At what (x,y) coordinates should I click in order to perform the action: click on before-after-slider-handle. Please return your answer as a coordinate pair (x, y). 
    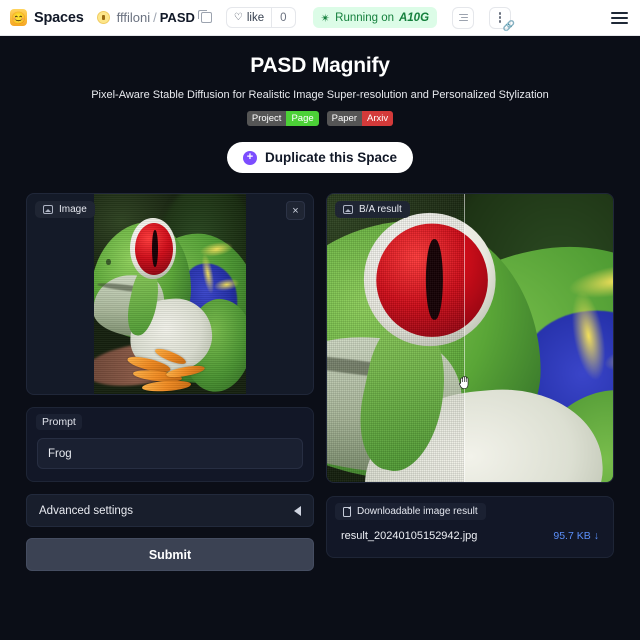
    Looking at the image, I should click on (465, 338).